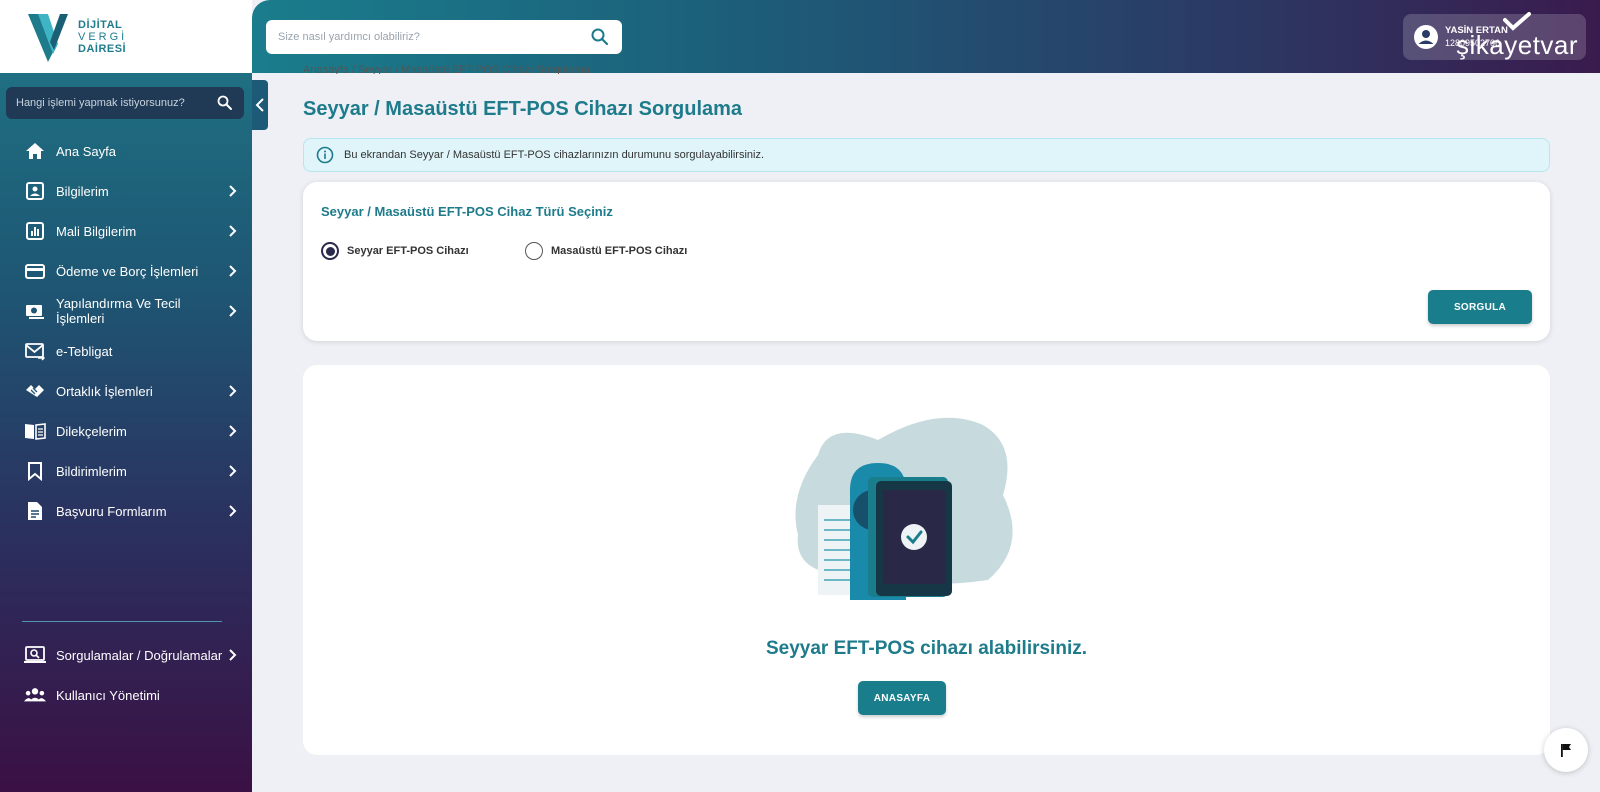  I want to click on sidebar-item-sorgulamalar: Sorgulamalar / Doğrulamalar, so click(126, 655).